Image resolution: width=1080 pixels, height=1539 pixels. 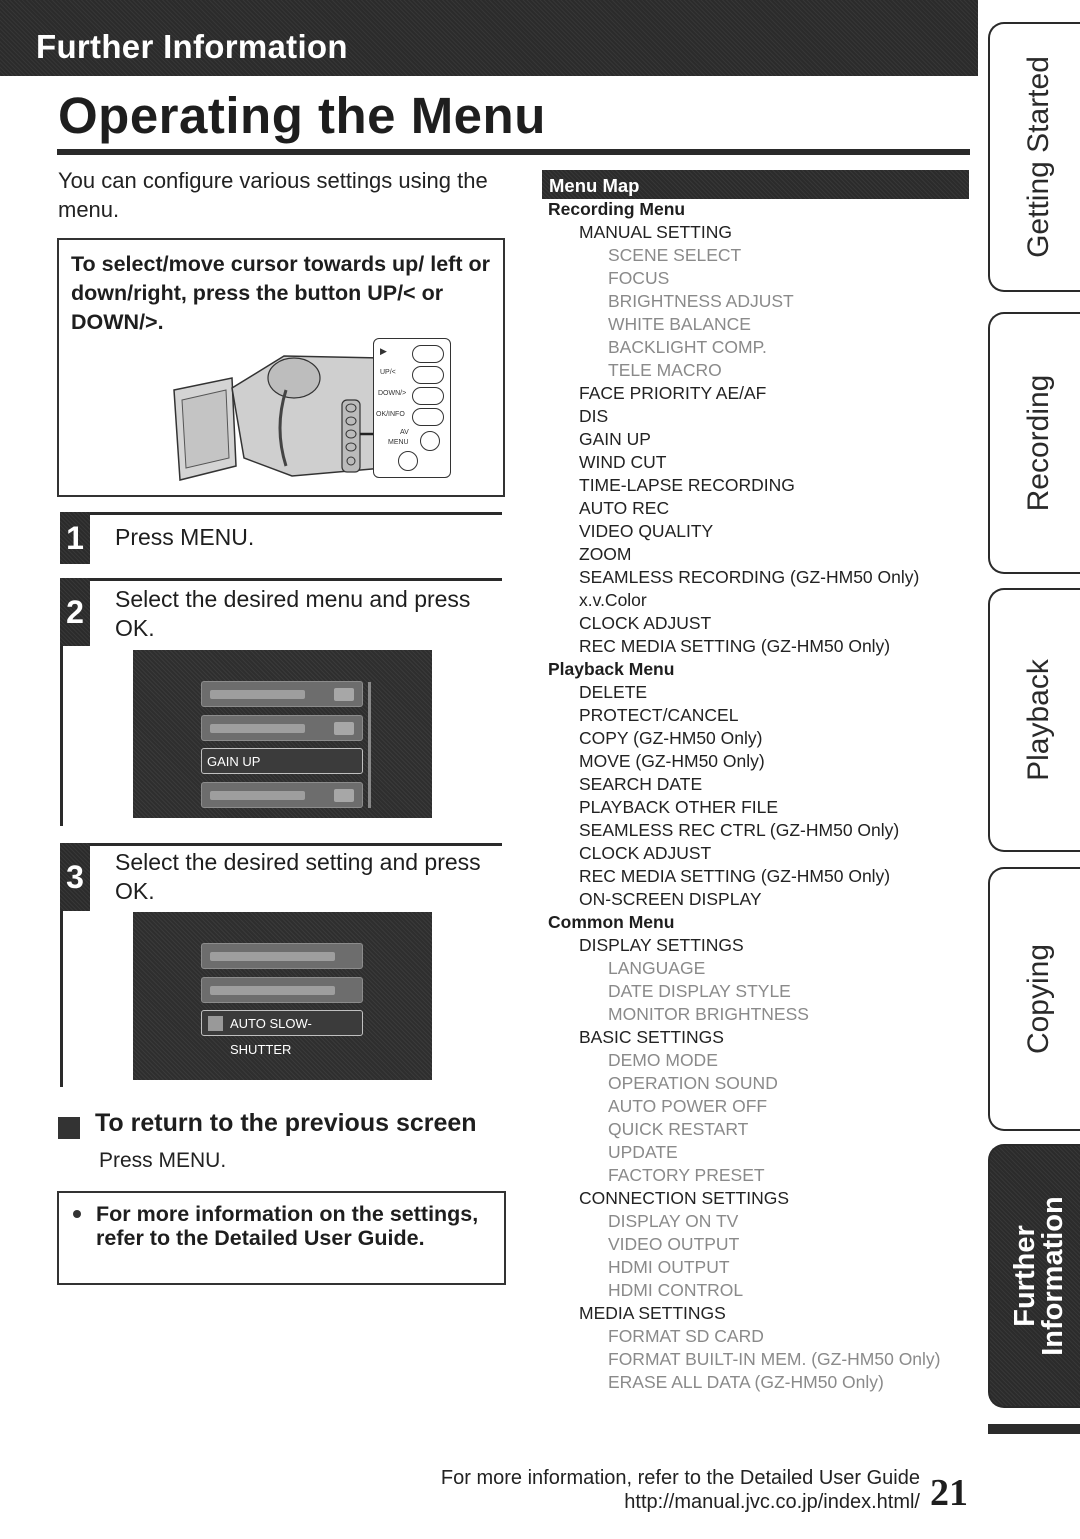 I want to click on setting-screen-item-selected: AUTO SLOW-SHUTTER, so click(x=282, y=1033).